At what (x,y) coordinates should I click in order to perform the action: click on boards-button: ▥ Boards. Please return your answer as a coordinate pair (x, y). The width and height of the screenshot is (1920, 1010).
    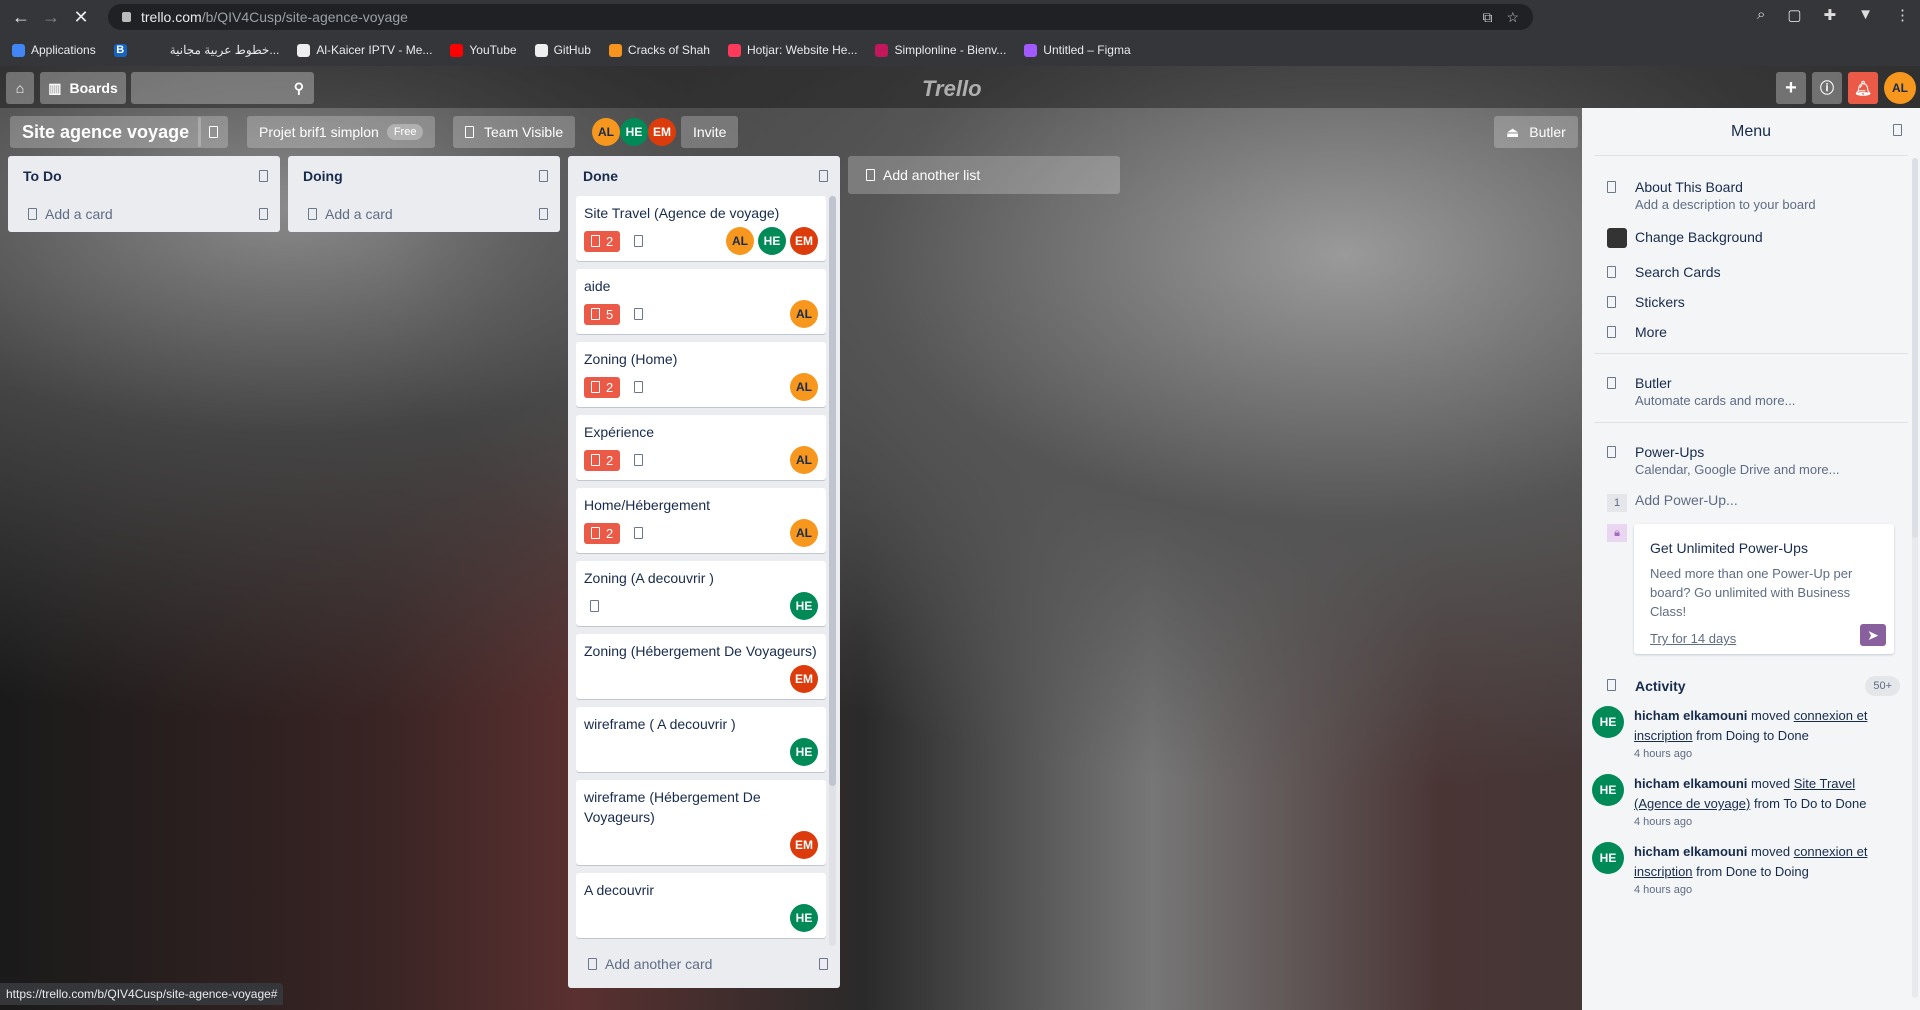
    Looking at the image, I should click on (83, 88).